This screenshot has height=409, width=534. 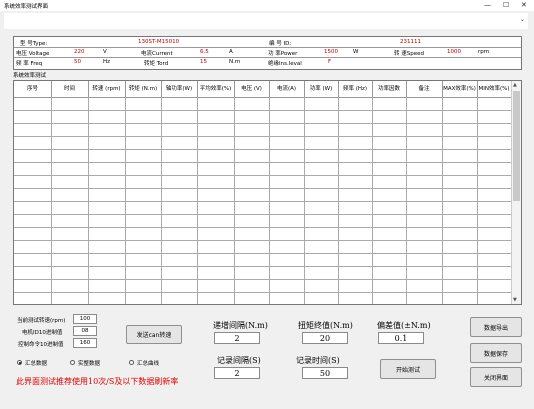 What do you see at coordinates (85, 343) in the screenshot?
I see `ctrl-cmd-input: 160` at bounding box center [85, 343].